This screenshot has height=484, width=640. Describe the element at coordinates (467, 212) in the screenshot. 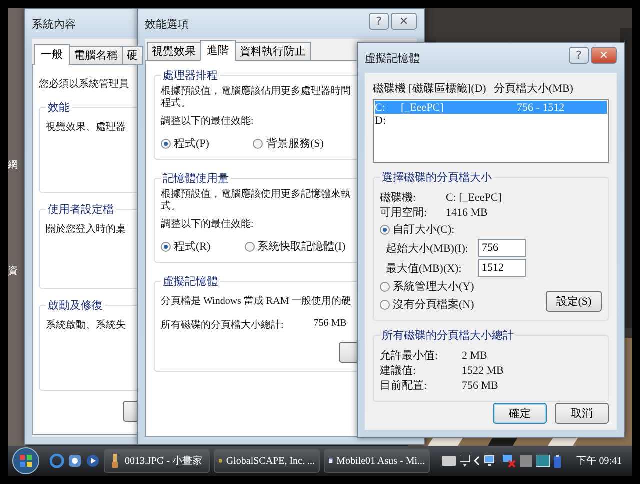

I see `info-value: 1416 MB` at that location.